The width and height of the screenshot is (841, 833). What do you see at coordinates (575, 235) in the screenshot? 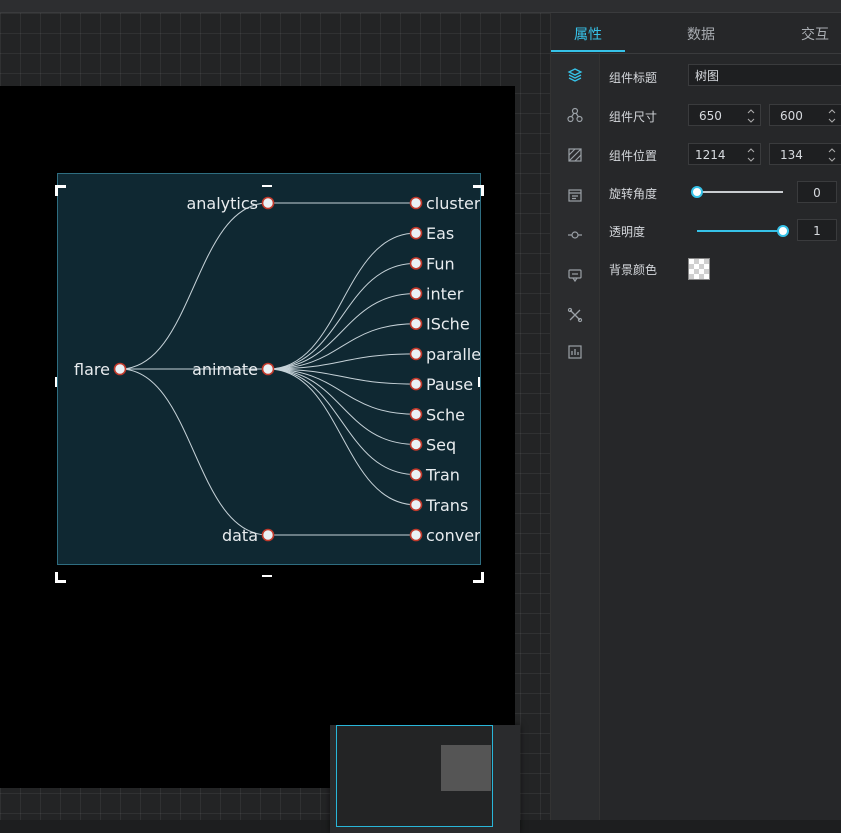
I see `axis-icon` at bounding box center [575, 235].